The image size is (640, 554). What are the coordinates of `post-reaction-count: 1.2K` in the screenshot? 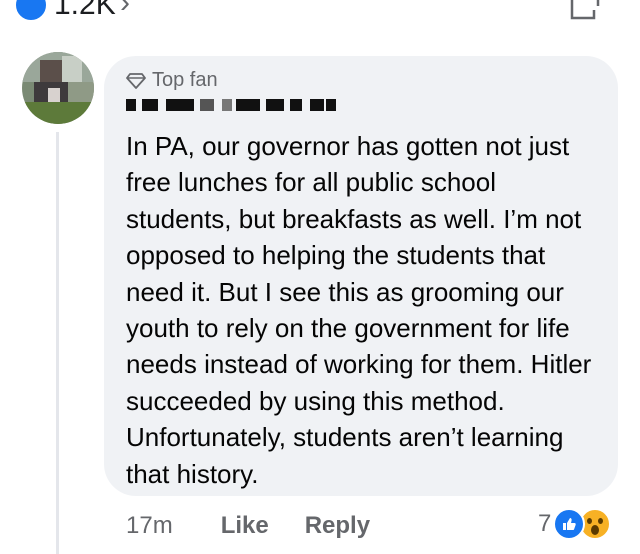 It's located at (85, 11).